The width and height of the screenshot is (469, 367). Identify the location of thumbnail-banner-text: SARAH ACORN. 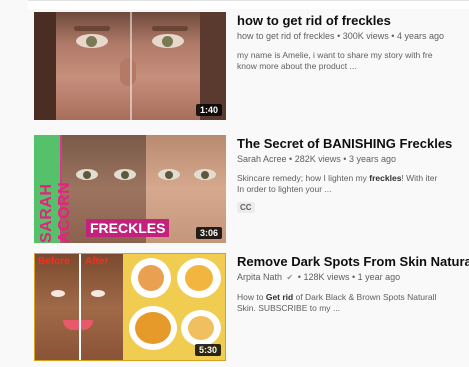
(55, 212).